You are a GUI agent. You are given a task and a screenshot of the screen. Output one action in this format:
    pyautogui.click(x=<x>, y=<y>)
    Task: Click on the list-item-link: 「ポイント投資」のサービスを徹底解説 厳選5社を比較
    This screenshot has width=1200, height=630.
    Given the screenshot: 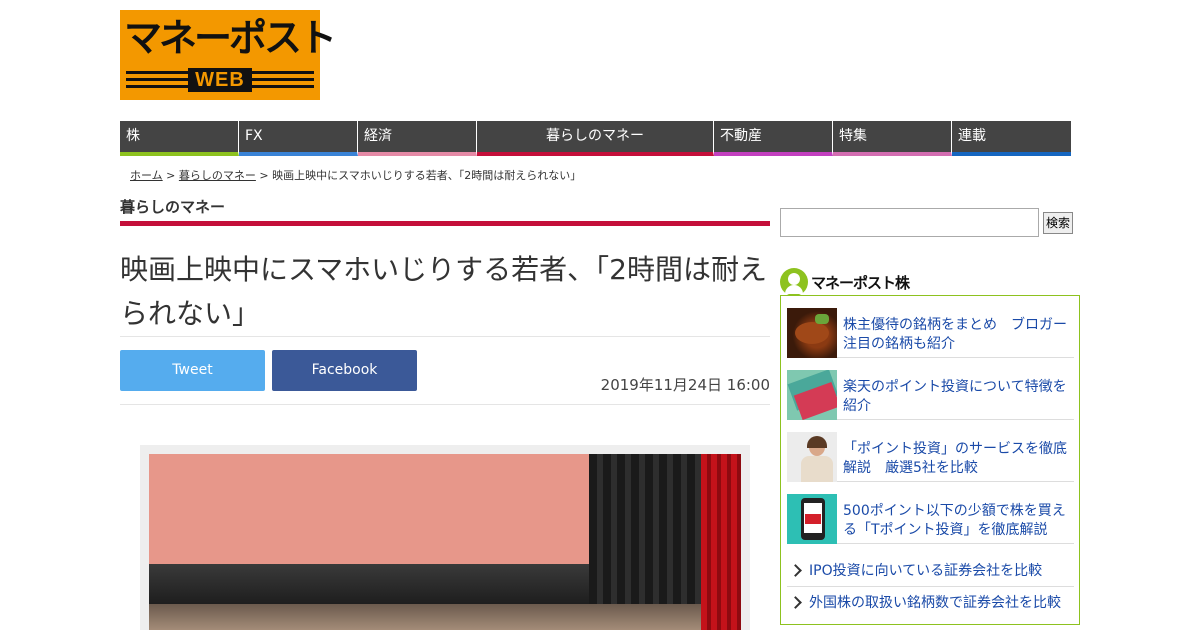 What is the action you would take?
    pyautogui.click(x=958, y=459)
    